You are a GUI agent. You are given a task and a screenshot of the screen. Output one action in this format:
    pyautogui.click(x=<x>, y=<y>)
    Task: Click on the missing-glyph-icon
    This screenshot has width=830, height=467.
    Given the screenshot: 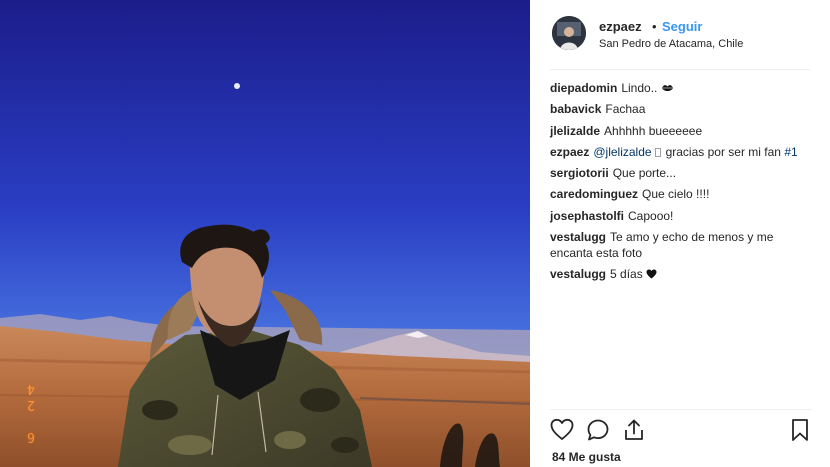 What is the action you would take?
    pyautogui.click(x=657, y=152)
    